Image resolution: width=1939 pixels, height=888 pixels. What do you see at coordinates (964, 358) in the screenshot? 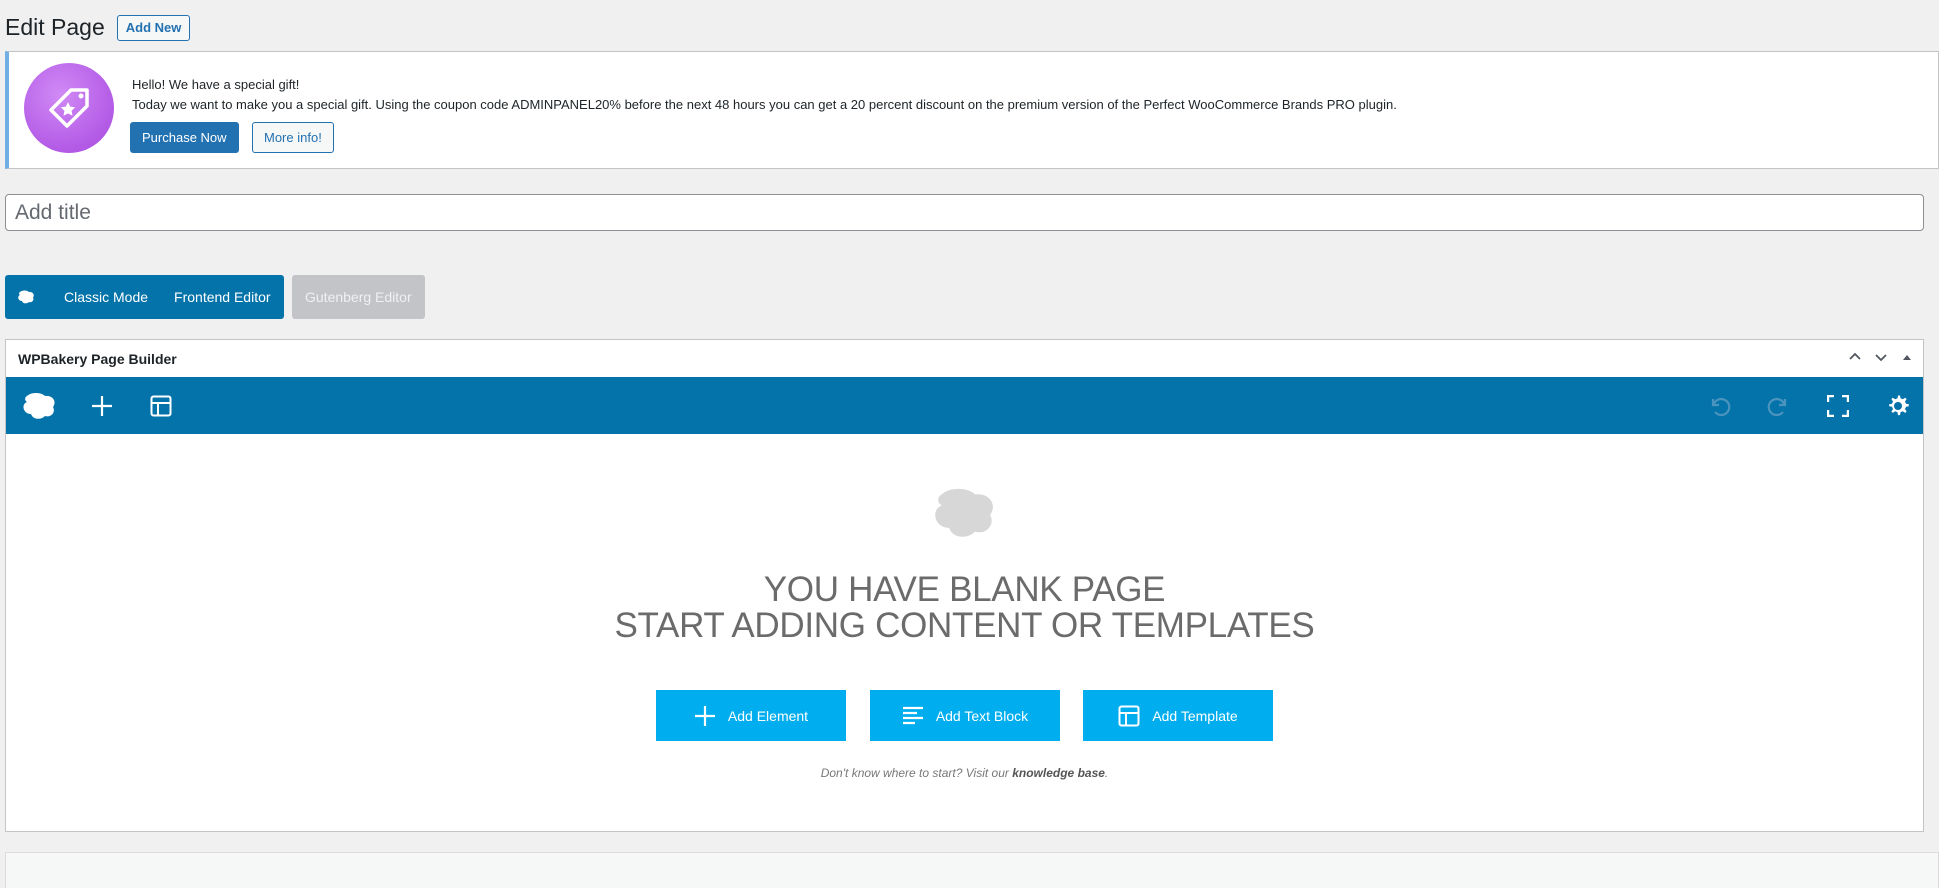
I see `wpbakery-panel-header: WPBakery Page Builder` at bounding box center [964, 358].